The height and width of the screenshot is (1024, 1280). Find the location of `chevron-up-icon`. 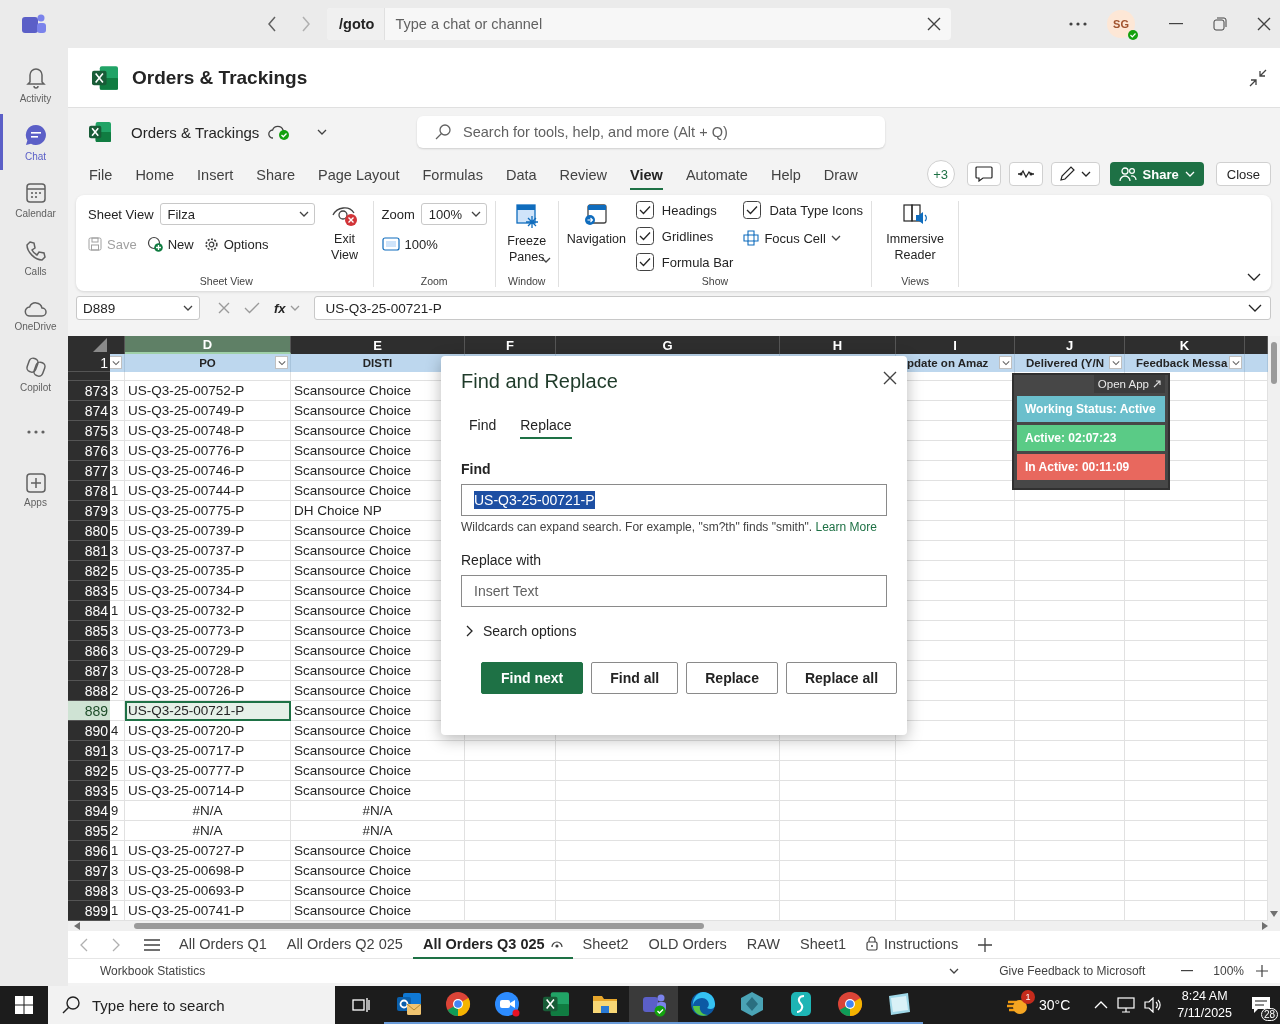

chevron-up-icon is located at coordinates (1101, 1005).